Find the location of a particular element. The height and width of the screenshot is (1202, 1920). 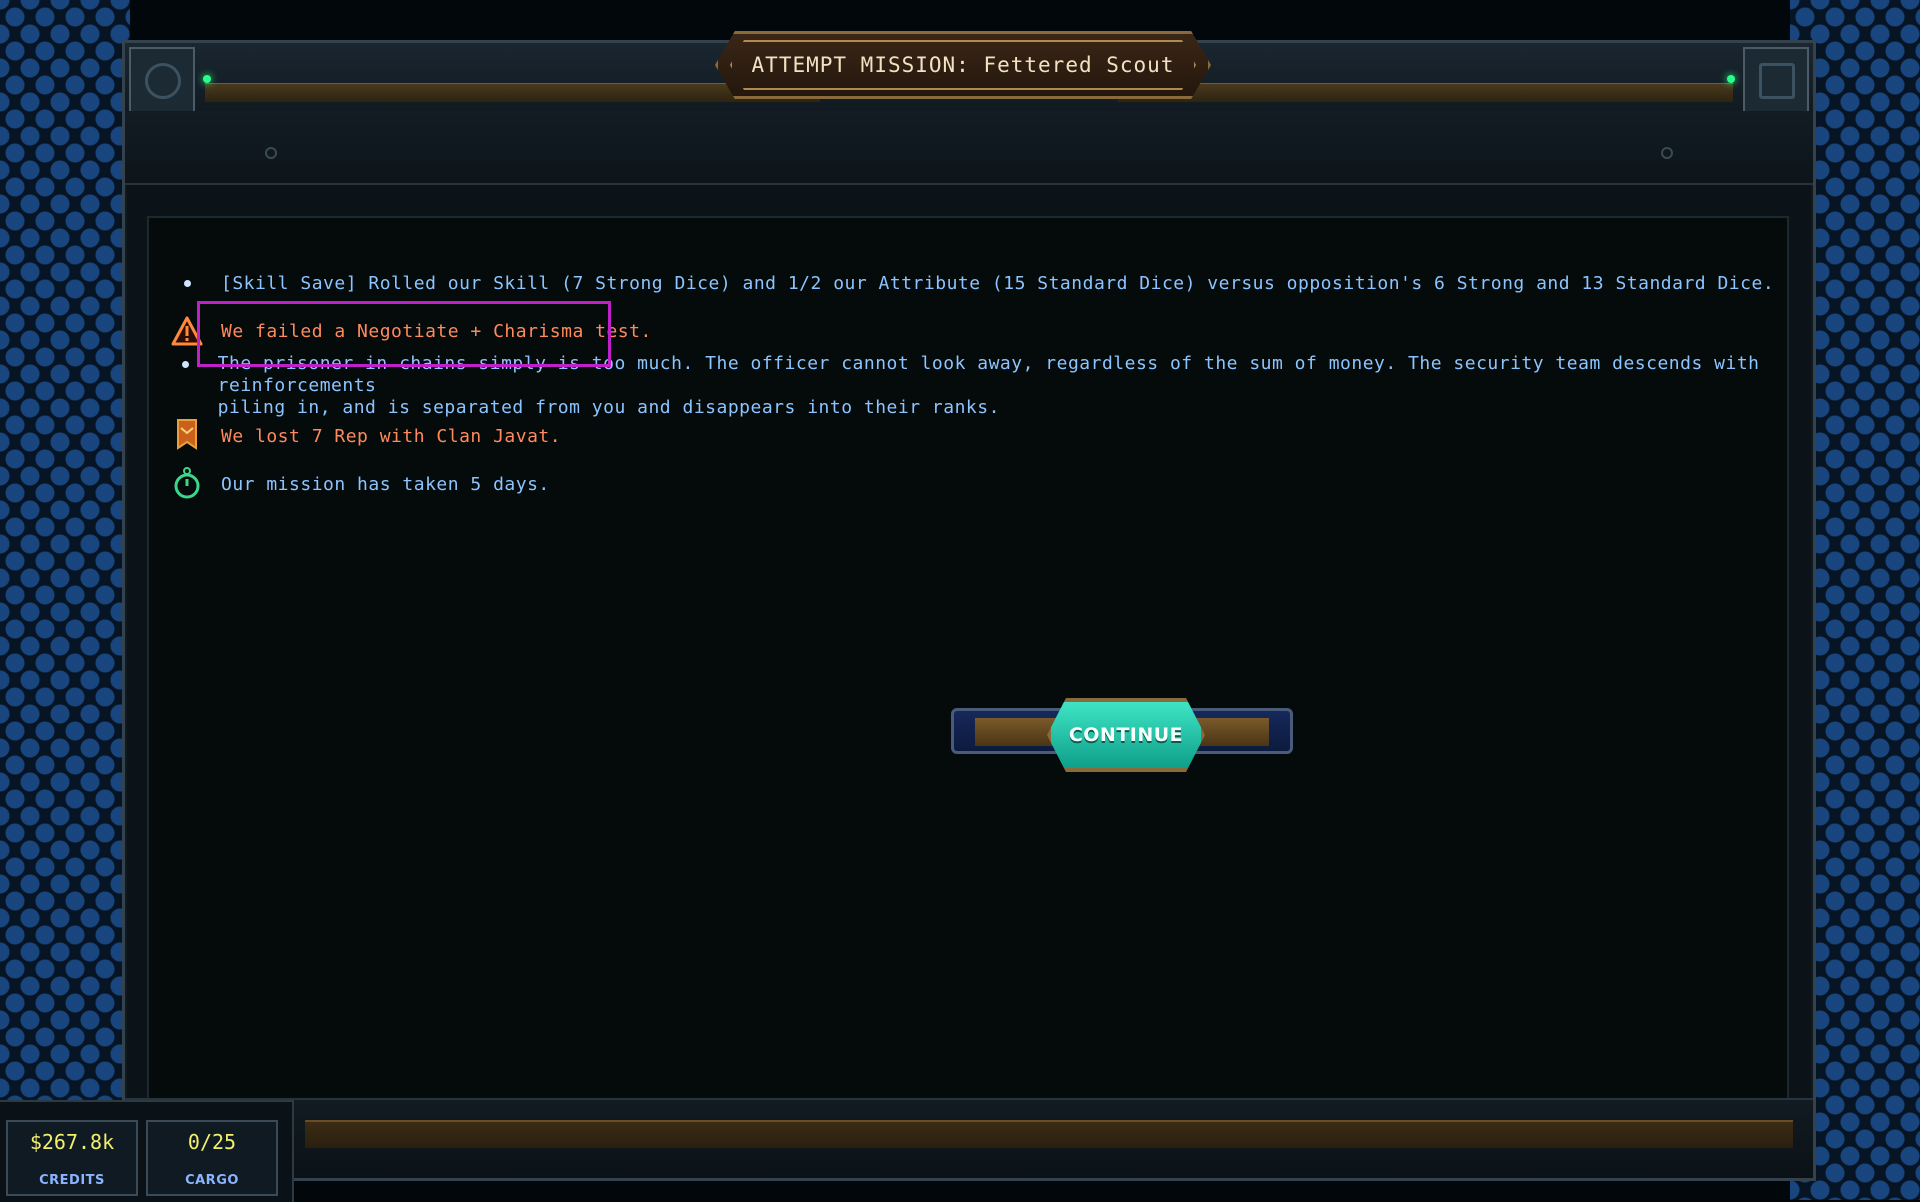

reputation-banner-icon is located at coordinates (187, 434).